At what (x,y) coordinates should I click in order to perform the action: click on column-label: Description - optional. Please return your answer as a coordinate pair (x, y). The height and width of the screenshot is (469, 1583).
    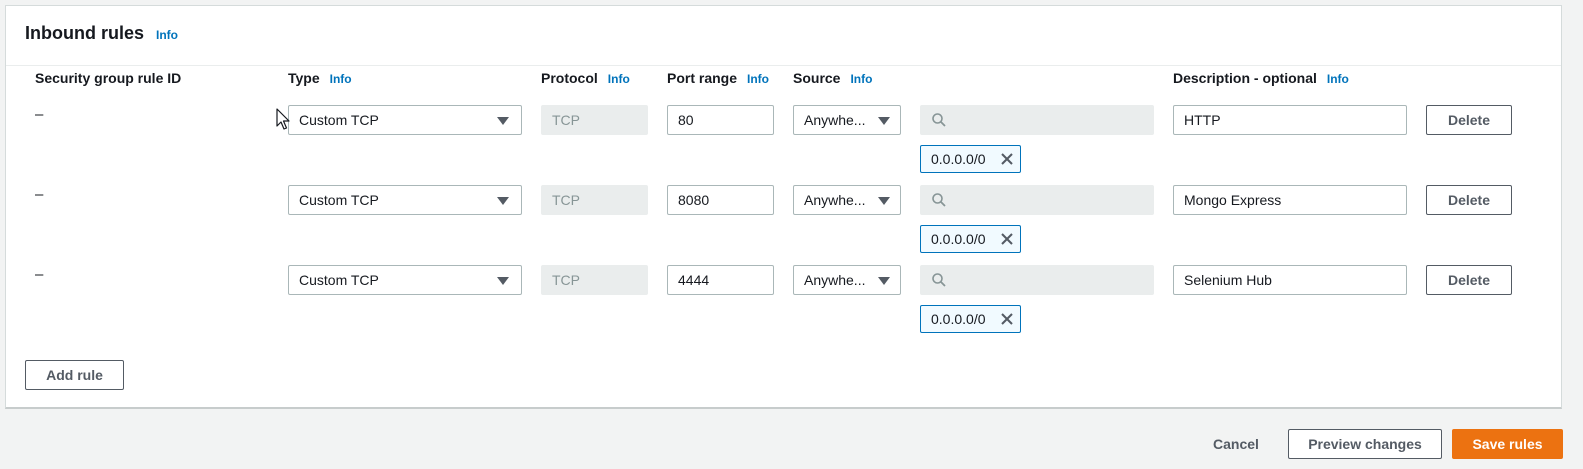
    Looking at the image, I should click on (1245, 78).